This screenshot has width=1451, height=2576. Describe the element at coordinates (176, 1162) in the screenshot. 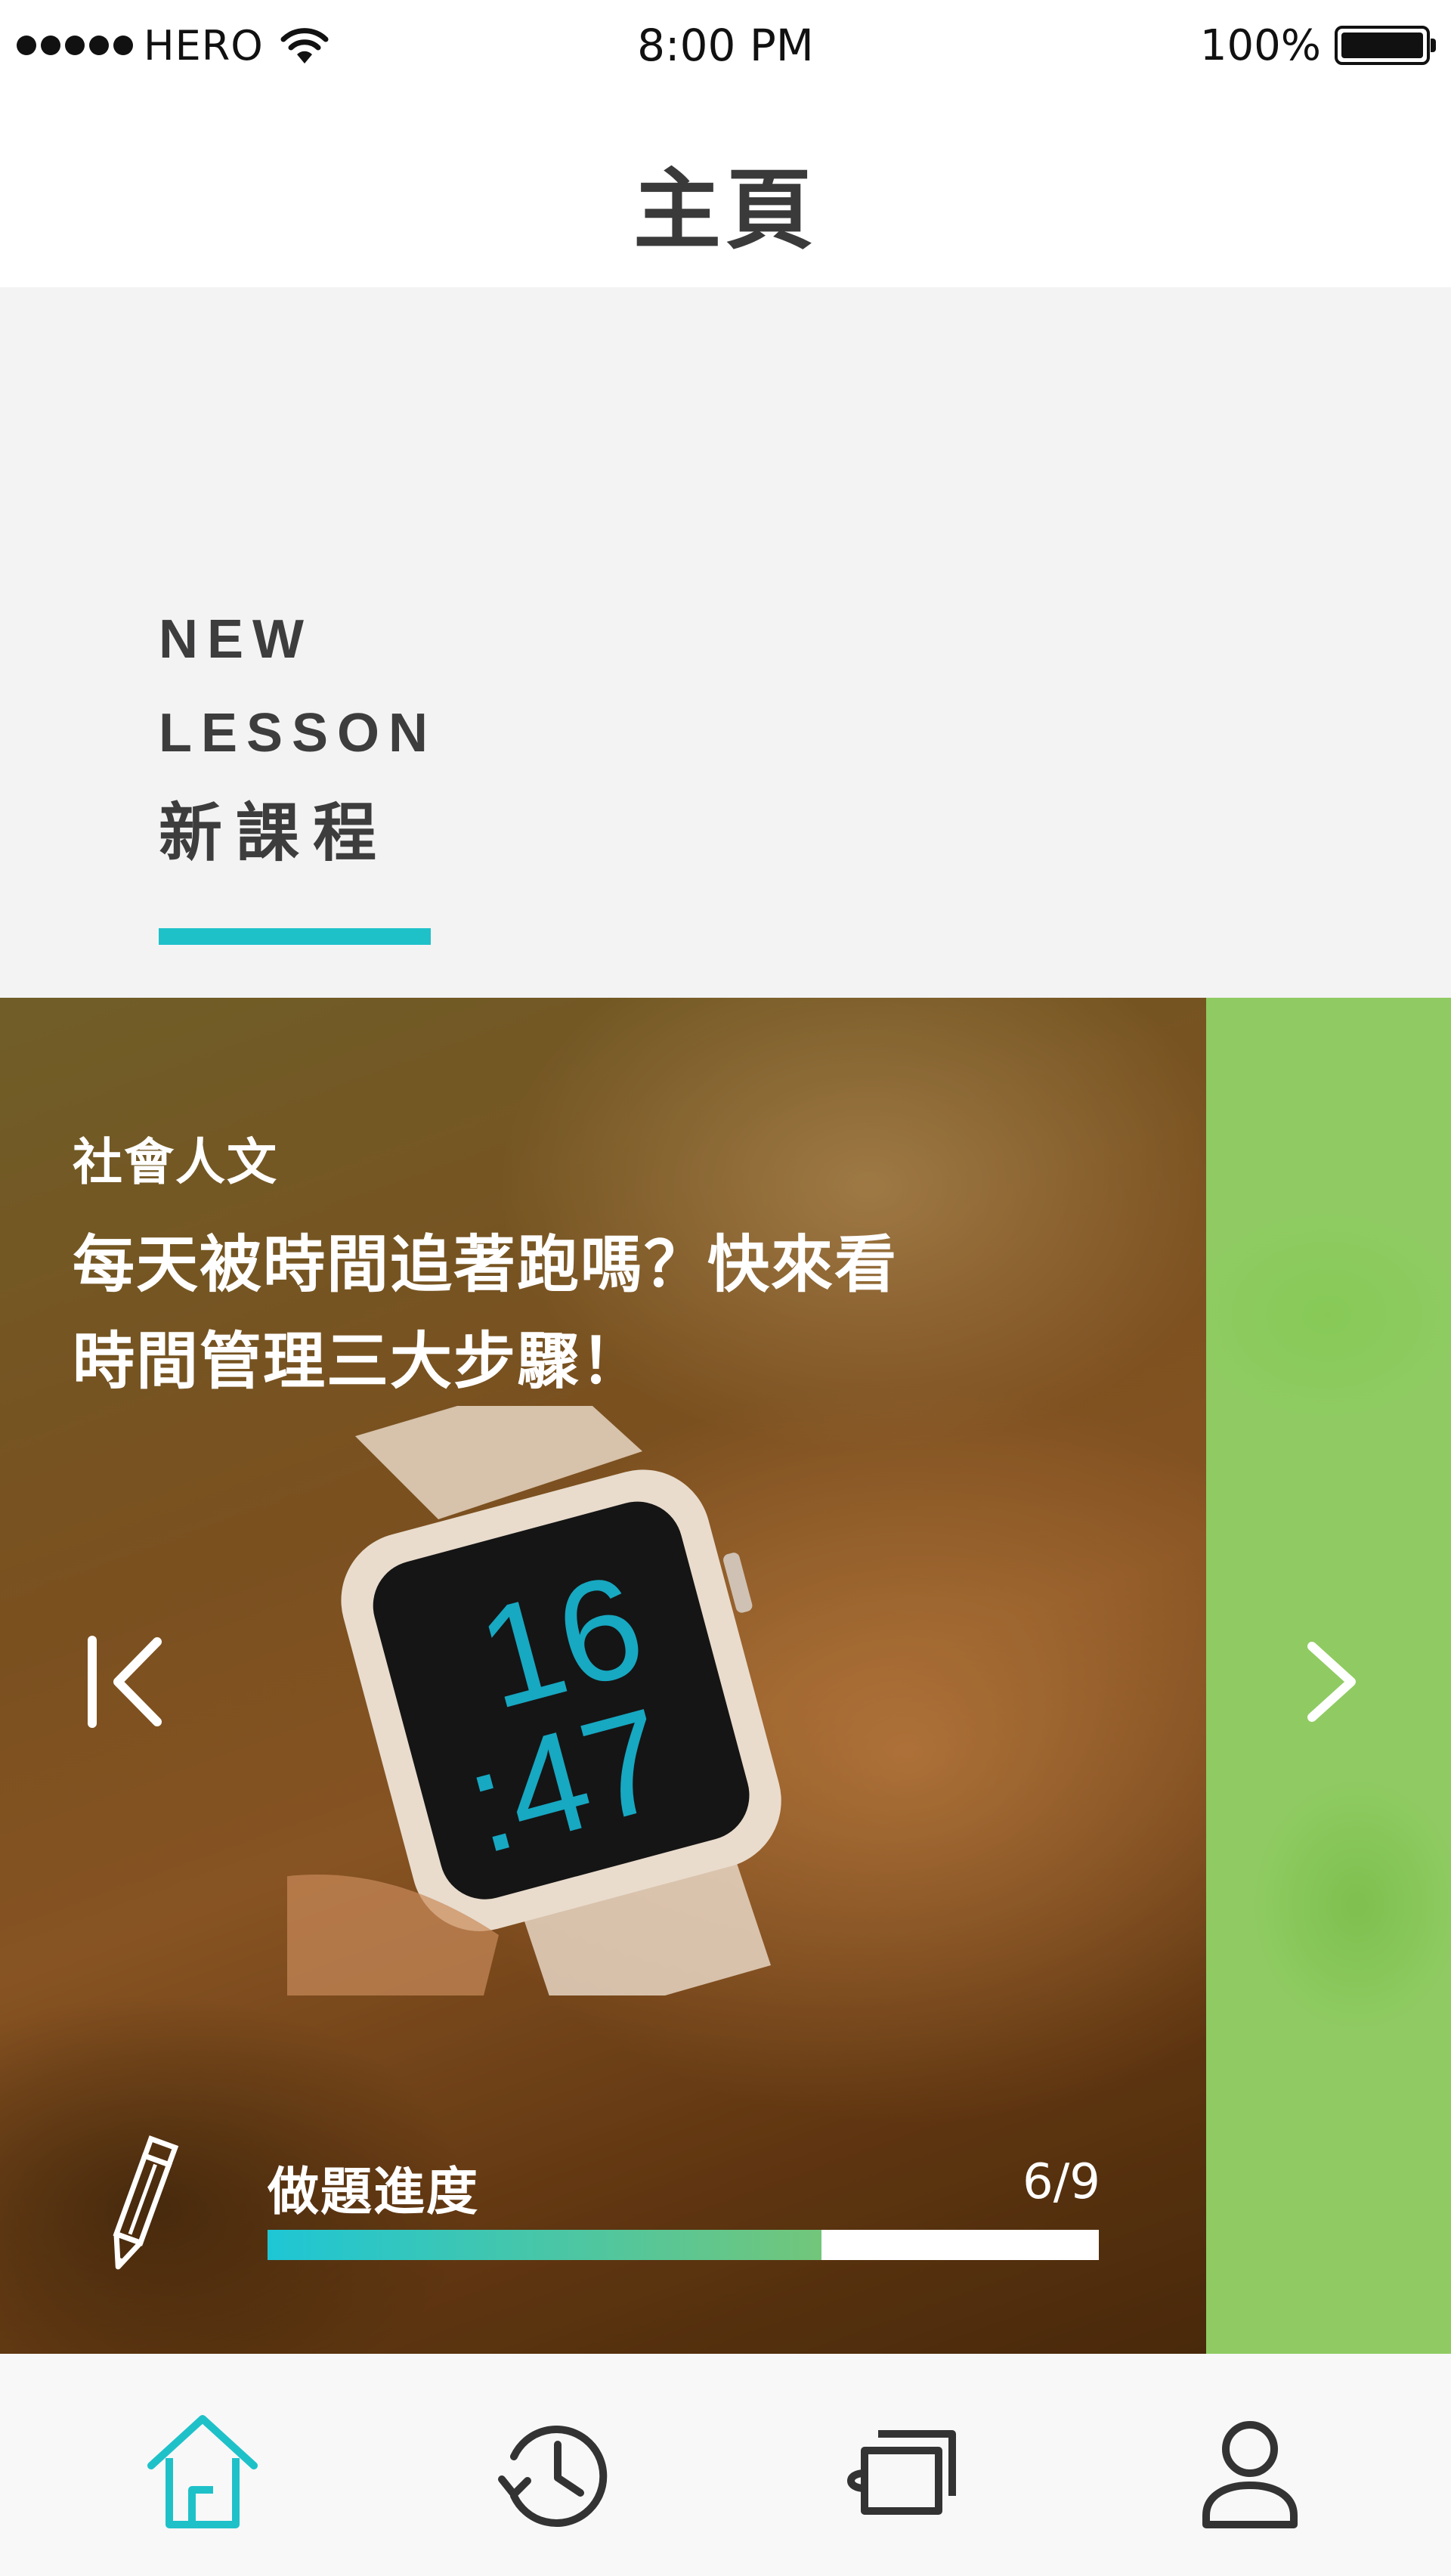

I see `card-category: 社會人文` at that location.